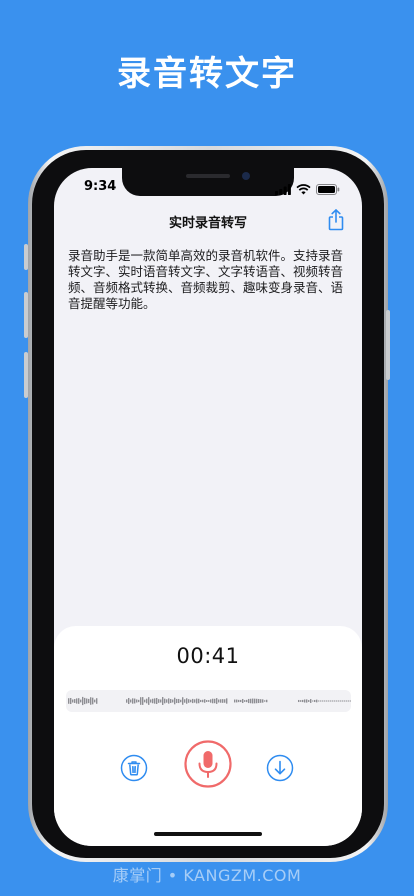 The image size is (414, 896). Describe the element at coordinates (328, 189) in the screenshot. I see `battery-icon` at that location.